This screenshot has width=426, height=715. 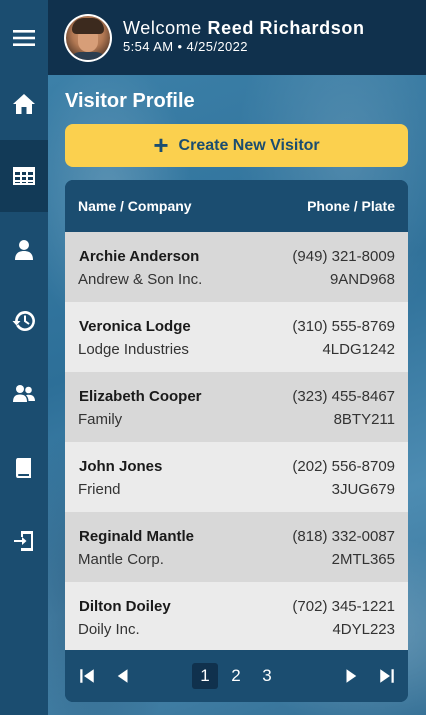 I want to click on sidebar-item-visitor-table, so click(x=24, y=176).